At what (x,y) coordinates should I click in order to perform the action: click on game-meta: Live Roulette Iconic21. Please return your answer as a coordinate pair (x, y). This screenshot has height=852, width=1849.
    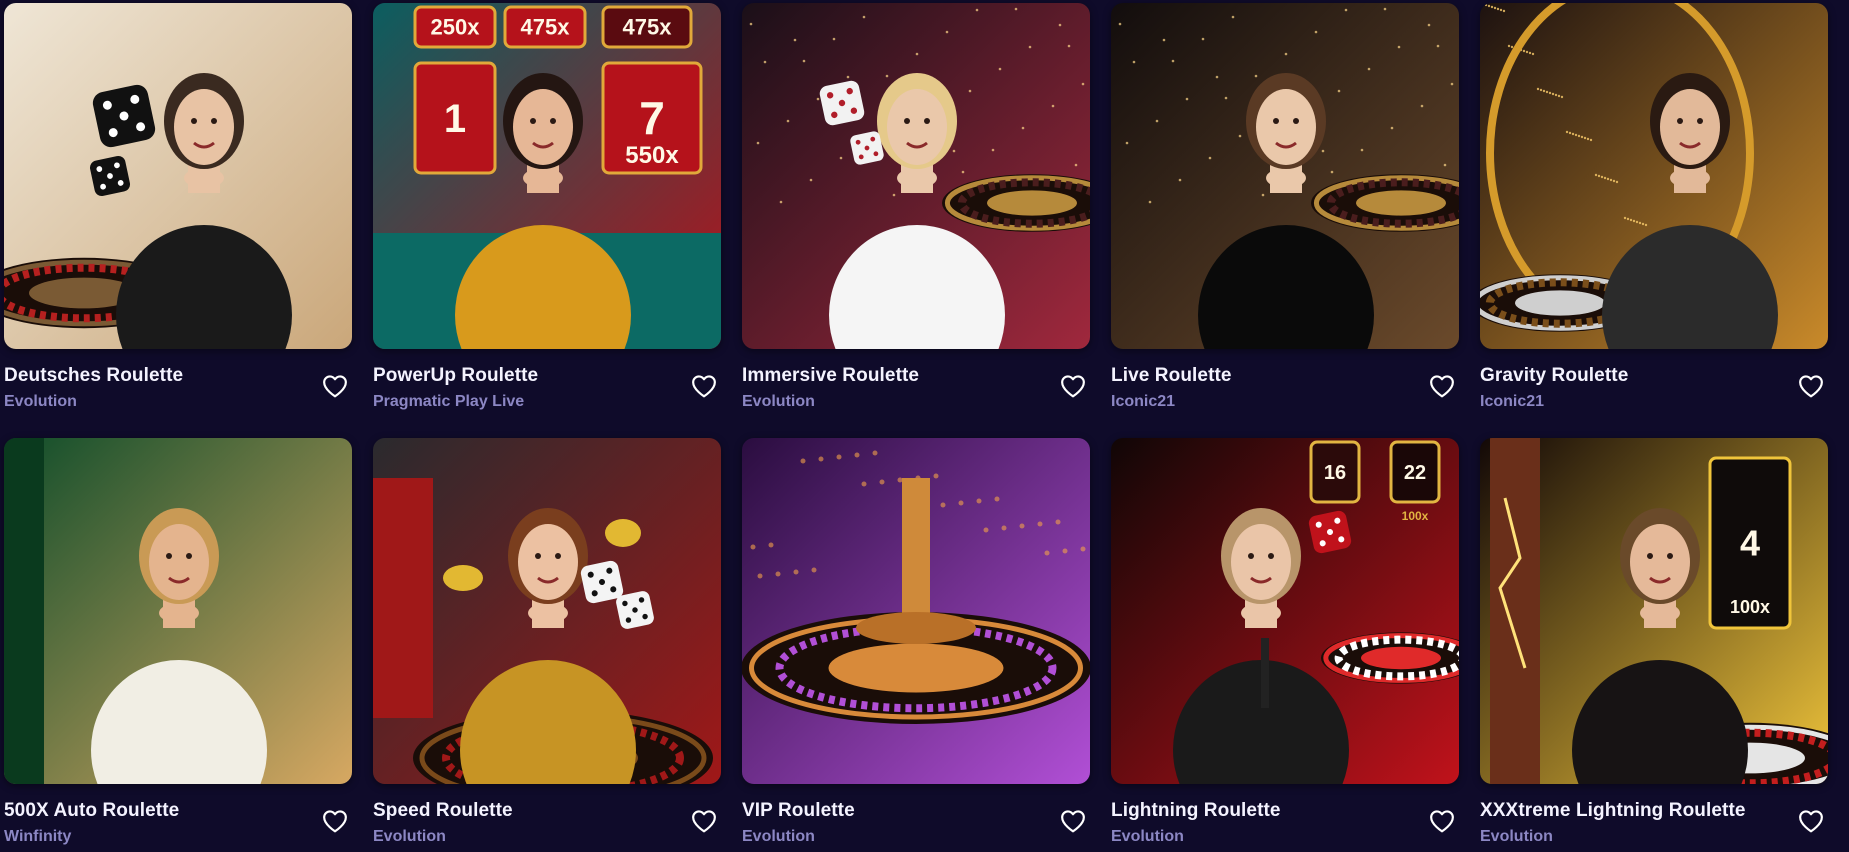
    Looking at the image, I should click on (1285, 380).